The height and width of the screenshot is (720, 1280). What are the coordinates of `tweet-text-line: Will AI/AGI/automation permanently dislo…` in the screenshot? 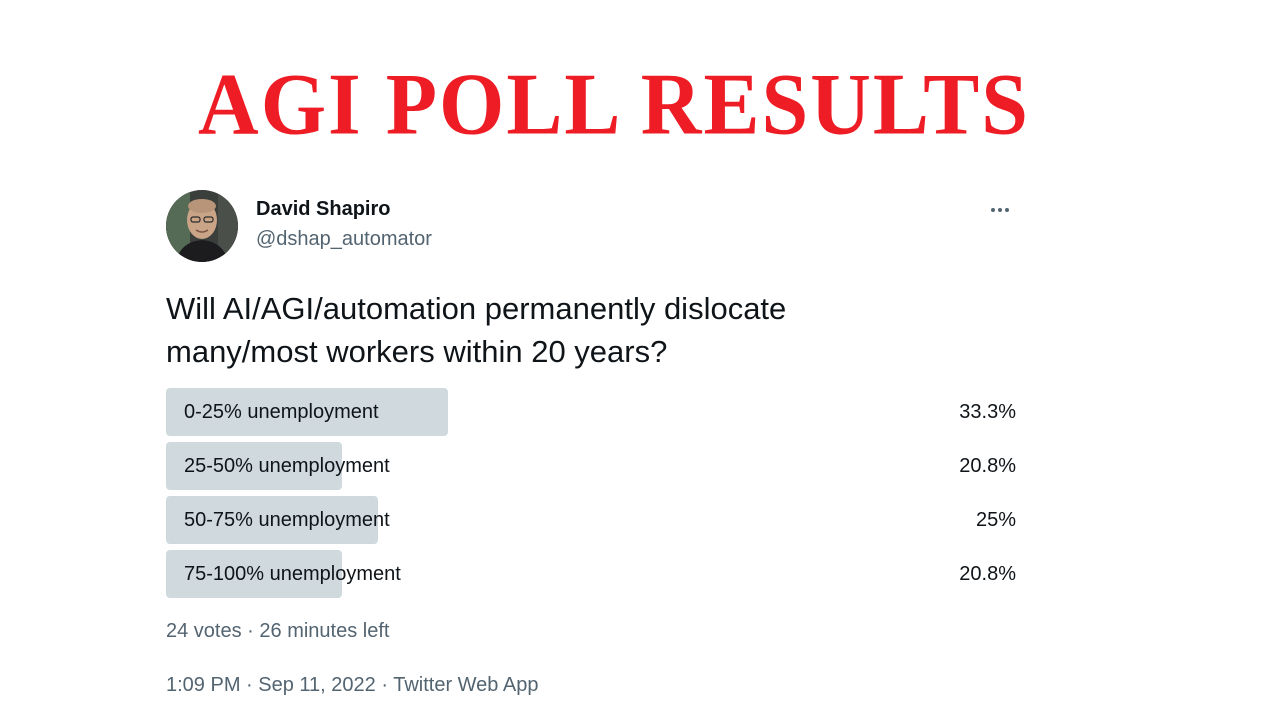 It's located at (476, 308).